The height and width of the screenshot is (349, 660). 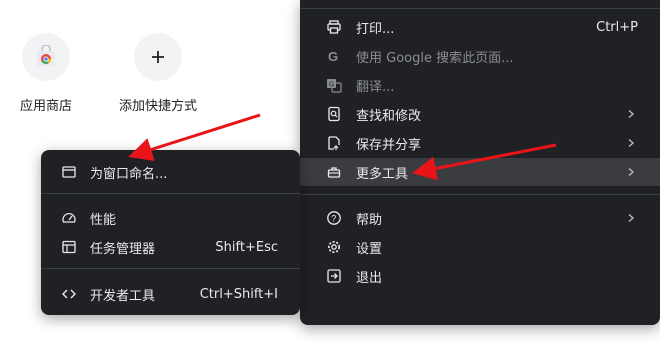 What do you see at coordinates (69, 247) in the screenshot?
I see `task-manager-icon` at bounding box center [69, 247].